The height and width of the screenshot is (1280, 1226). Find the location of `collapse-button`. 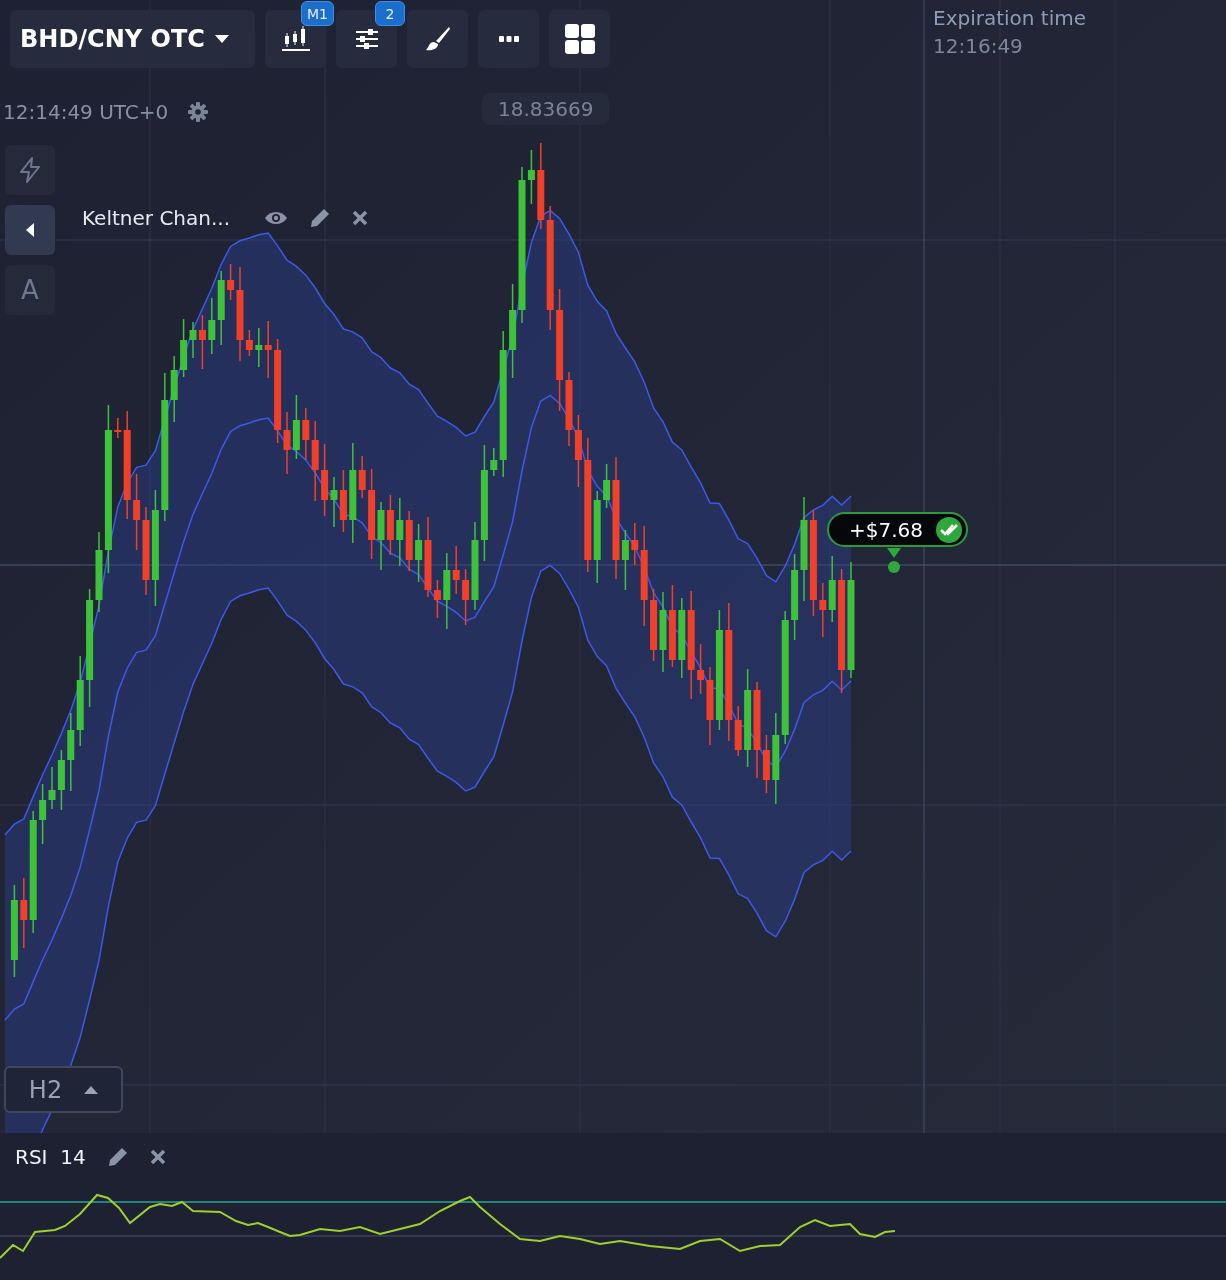

collapse-button is located at coordinates (30, 230).